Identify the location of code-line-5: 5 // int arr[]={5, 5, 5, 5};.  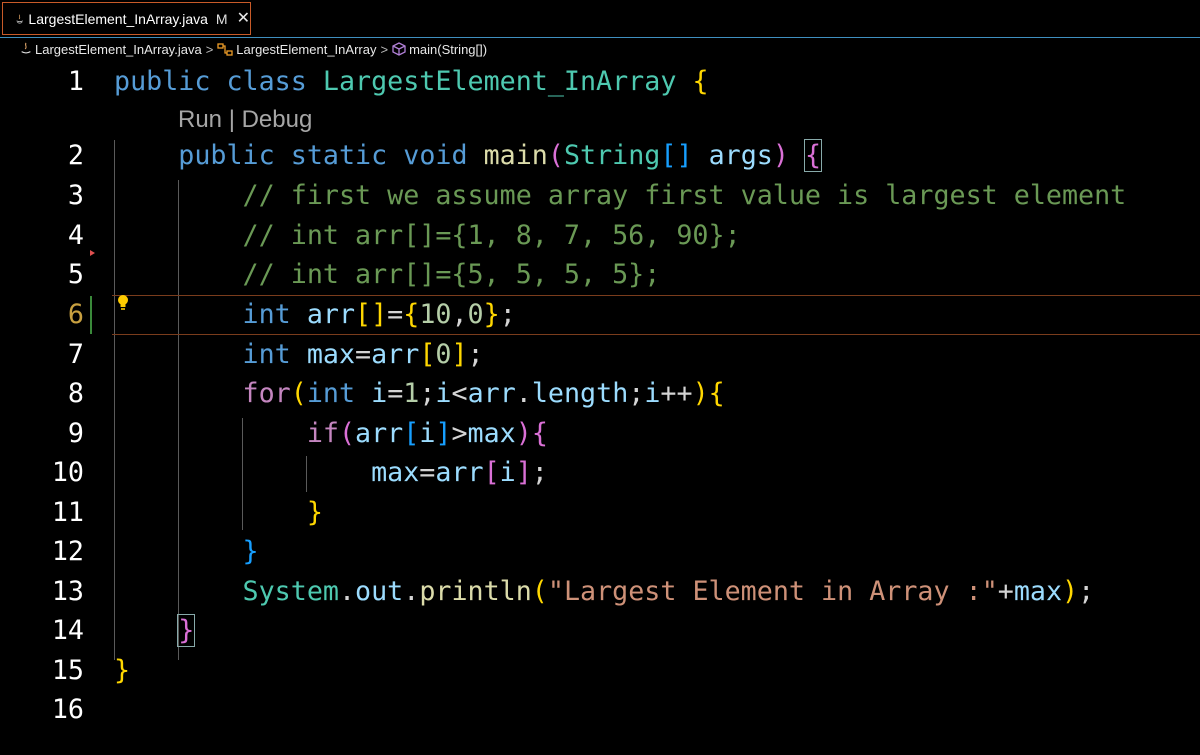
(600, 275).